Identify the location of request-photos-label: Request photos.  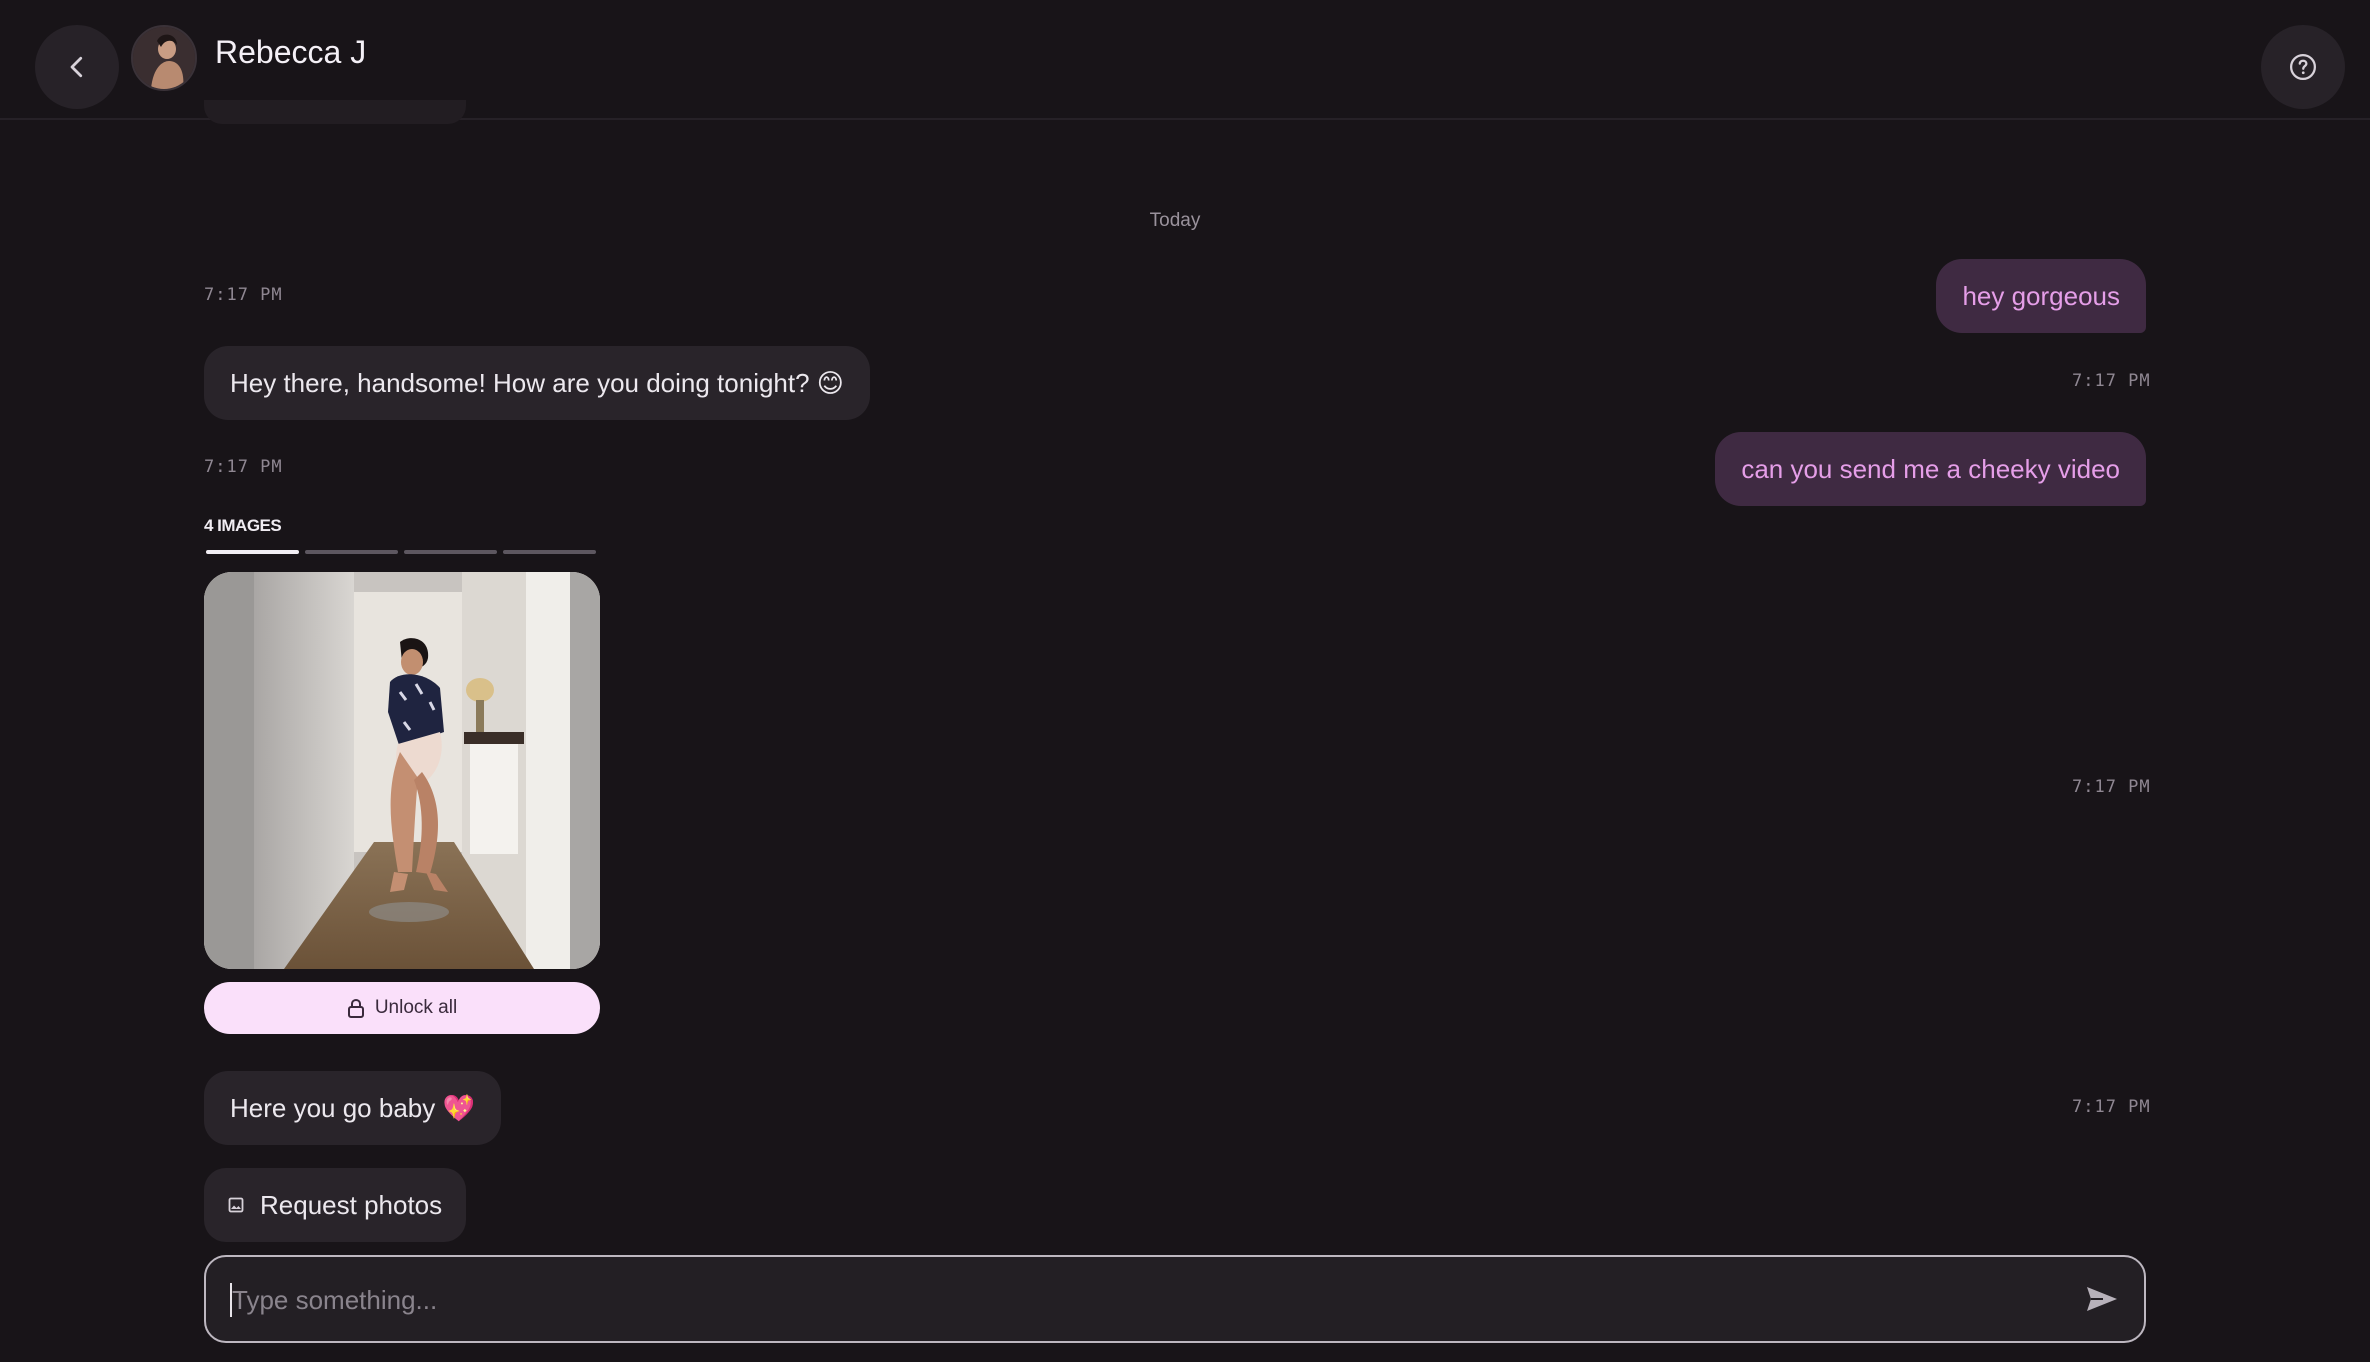
(351, 1204).